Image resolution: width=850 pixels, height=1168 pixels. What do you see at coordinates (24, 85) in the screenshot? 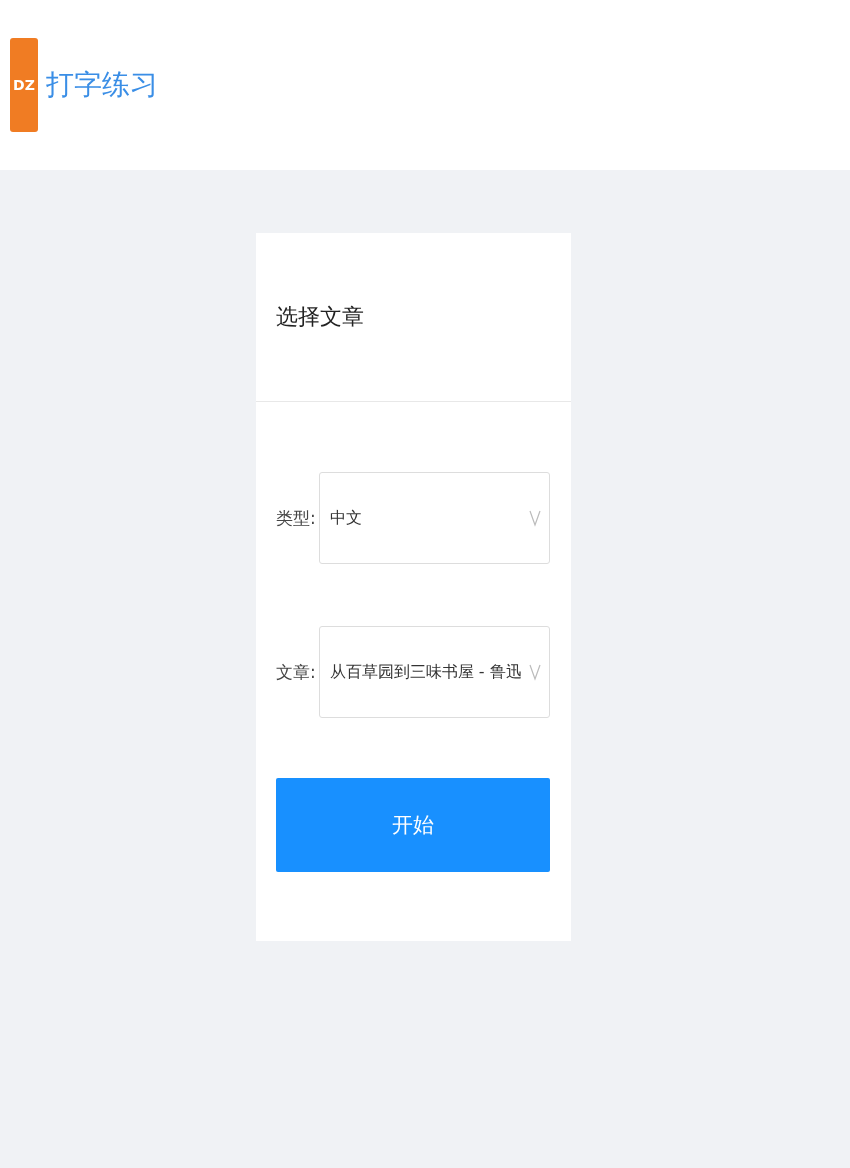
I see `logo-badge: DZ` at bounding box center [24, 85].